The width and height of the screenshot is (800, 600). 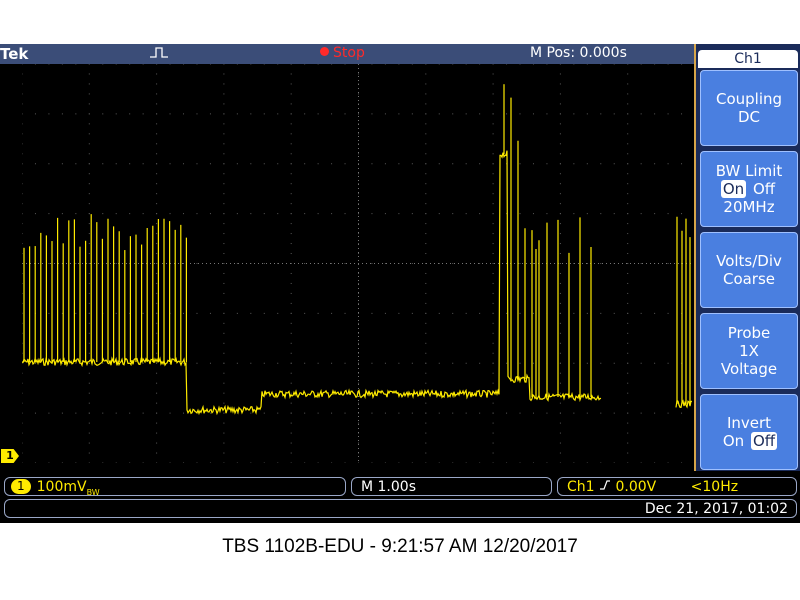 I want to click on invert-options: On Off, so click(x=749, y=441).